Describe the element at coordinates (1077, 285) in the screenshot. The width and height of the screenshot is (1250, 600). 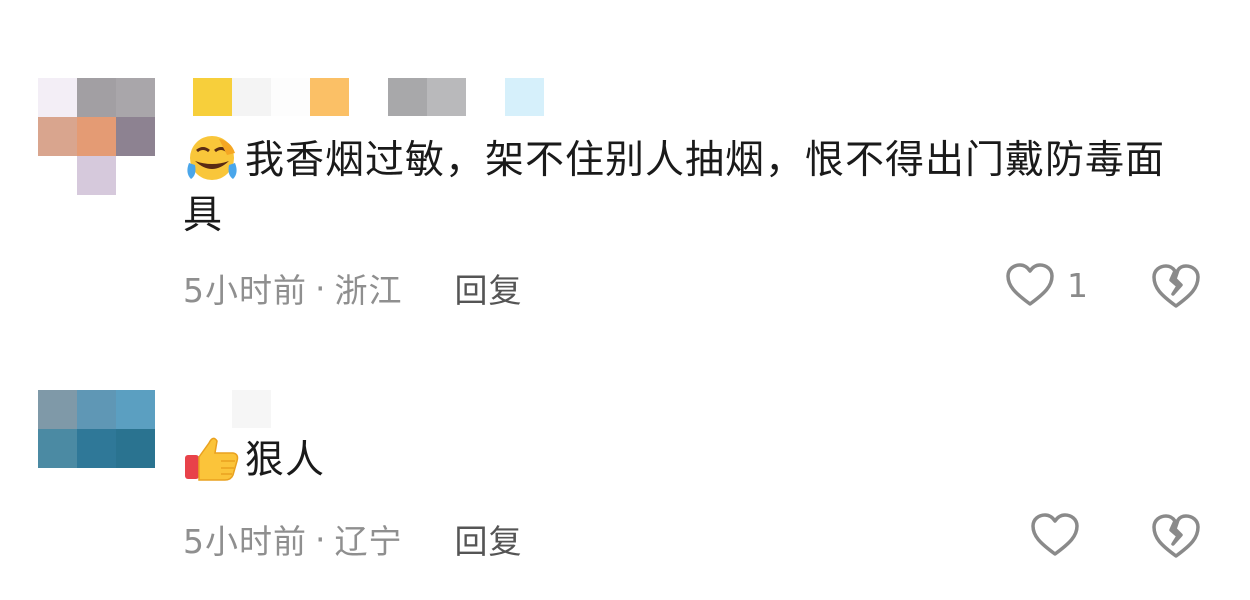
I see `like-count: 1` at that location.